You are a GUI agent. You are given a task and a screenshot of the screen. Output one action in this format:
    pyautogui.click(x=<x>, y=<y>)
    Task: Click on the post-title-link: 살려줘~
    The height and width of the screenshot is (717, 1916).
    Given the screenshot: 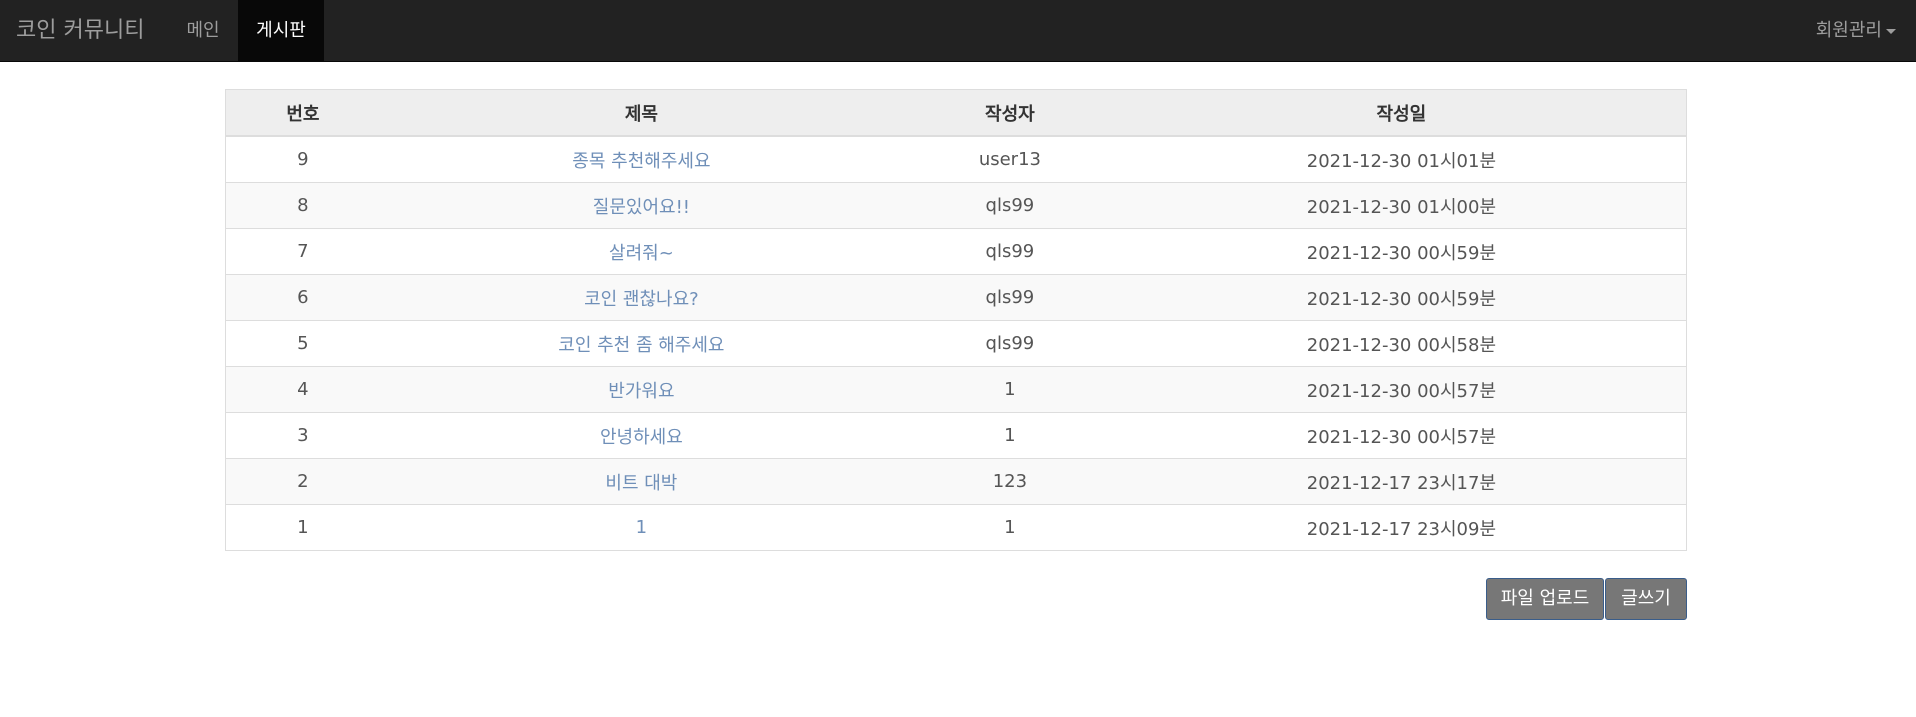 What is the action you would take?
    pyautogui.click(x=641, y=251)
    